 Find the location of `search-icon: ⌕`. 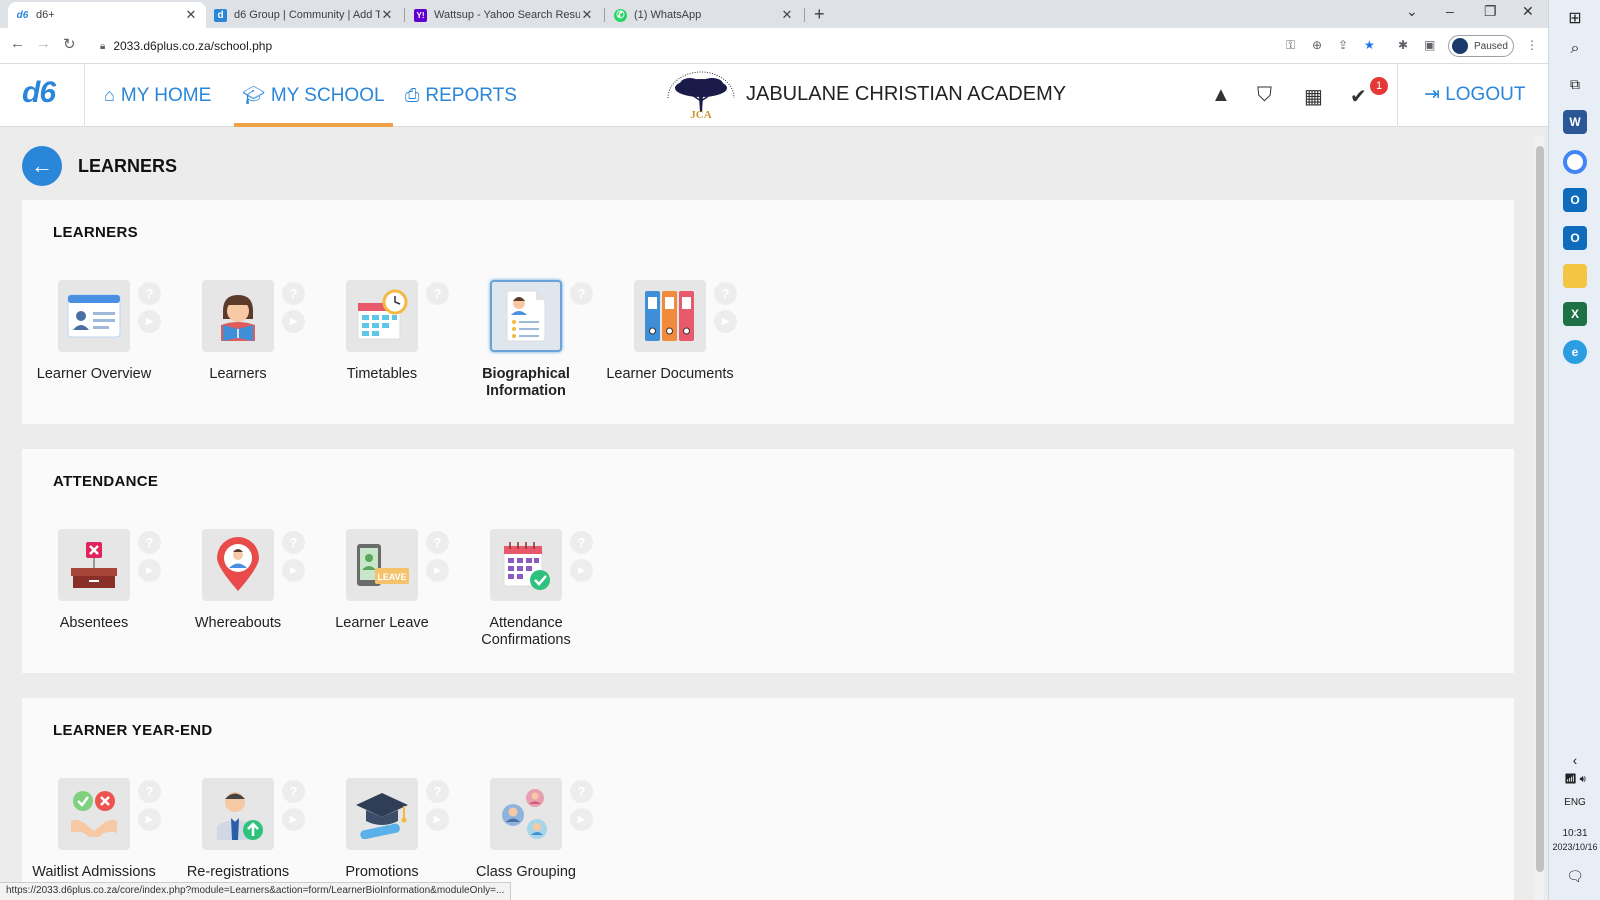

search-icon: ⌕ is located at coordinates (1574, 49).